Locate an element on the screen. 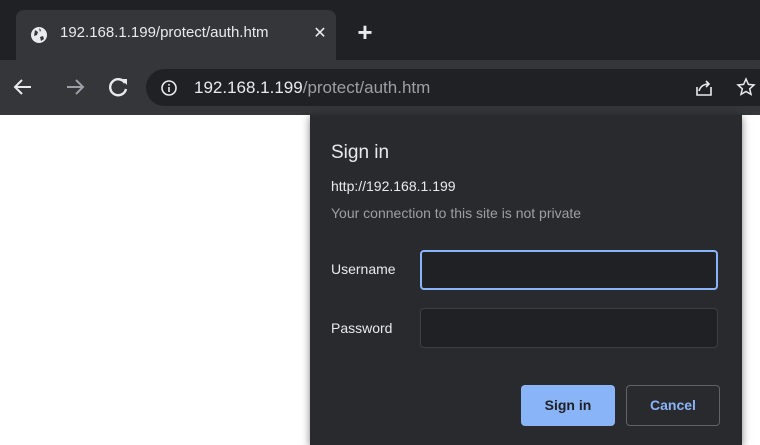  dialog-origin: http://192.168.1.199 is located at coordinates (393, 186).